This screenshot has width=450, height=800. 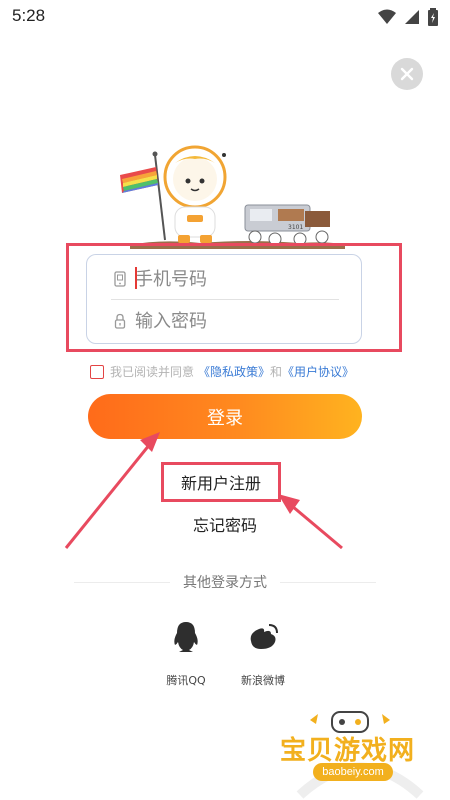 I want to click on qq-login-label: 腾讯QQ, so click(x=186, y=680).